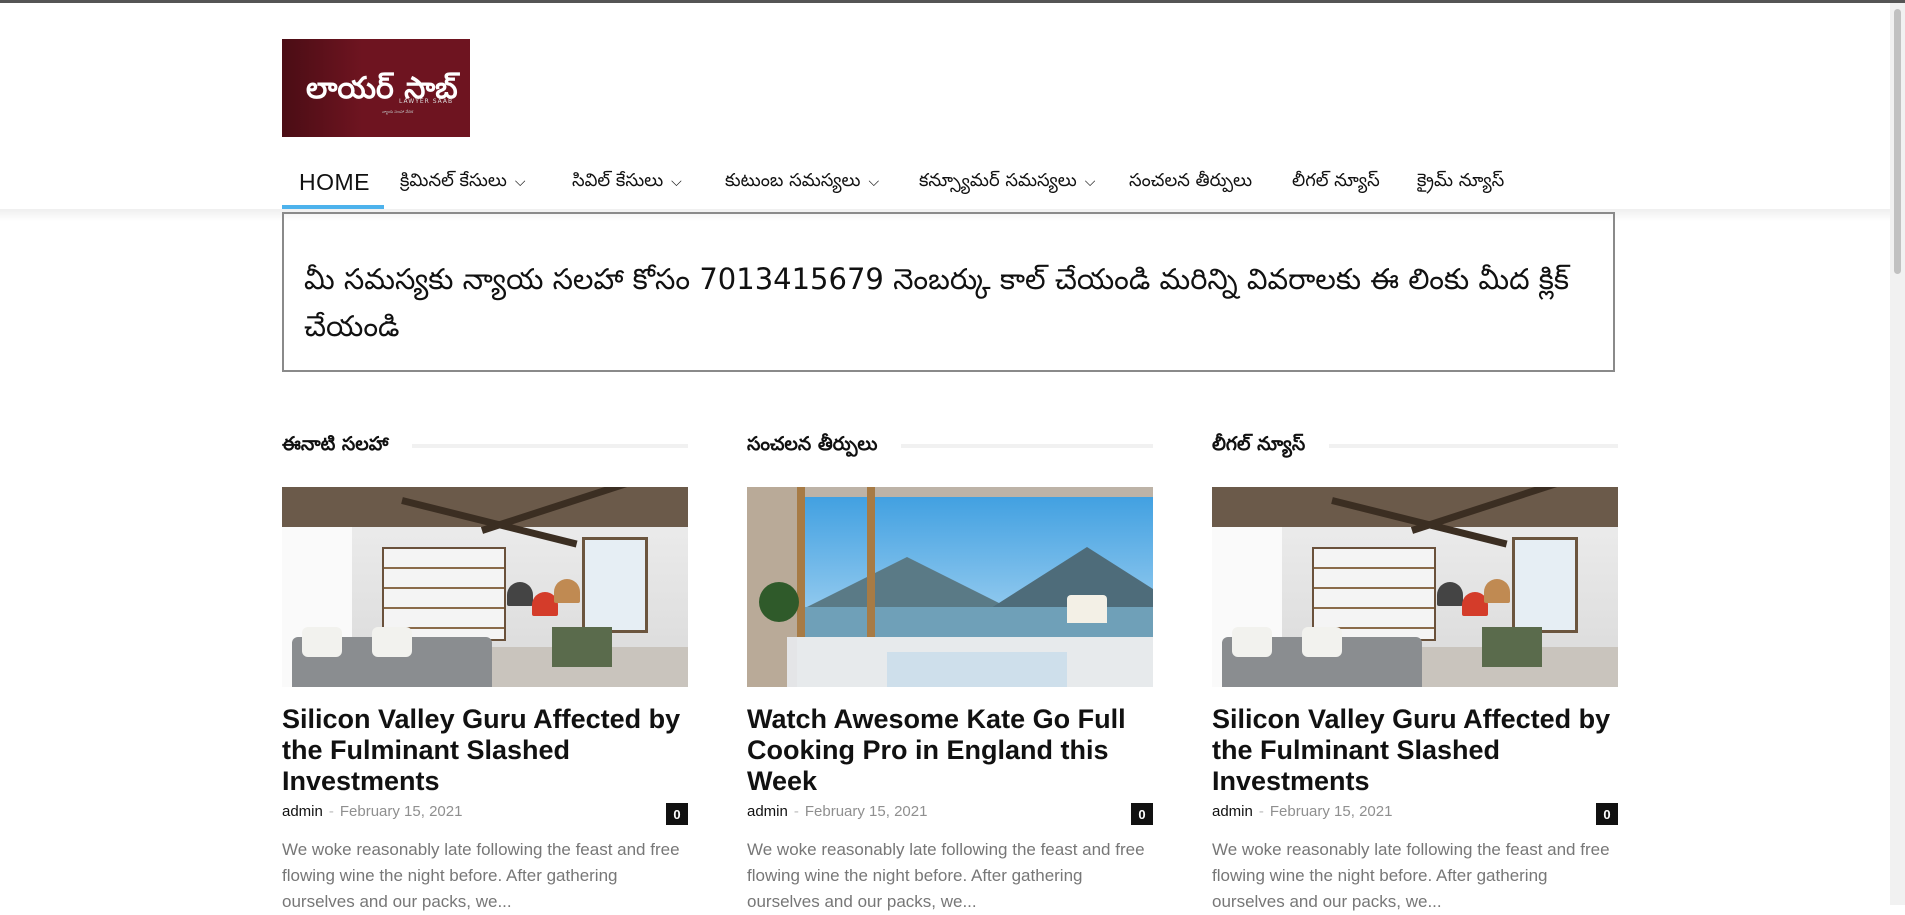  I want to click on nav-item-family-issues: కుటుంబ సమస్యలు ⌵, so click(802, 182).